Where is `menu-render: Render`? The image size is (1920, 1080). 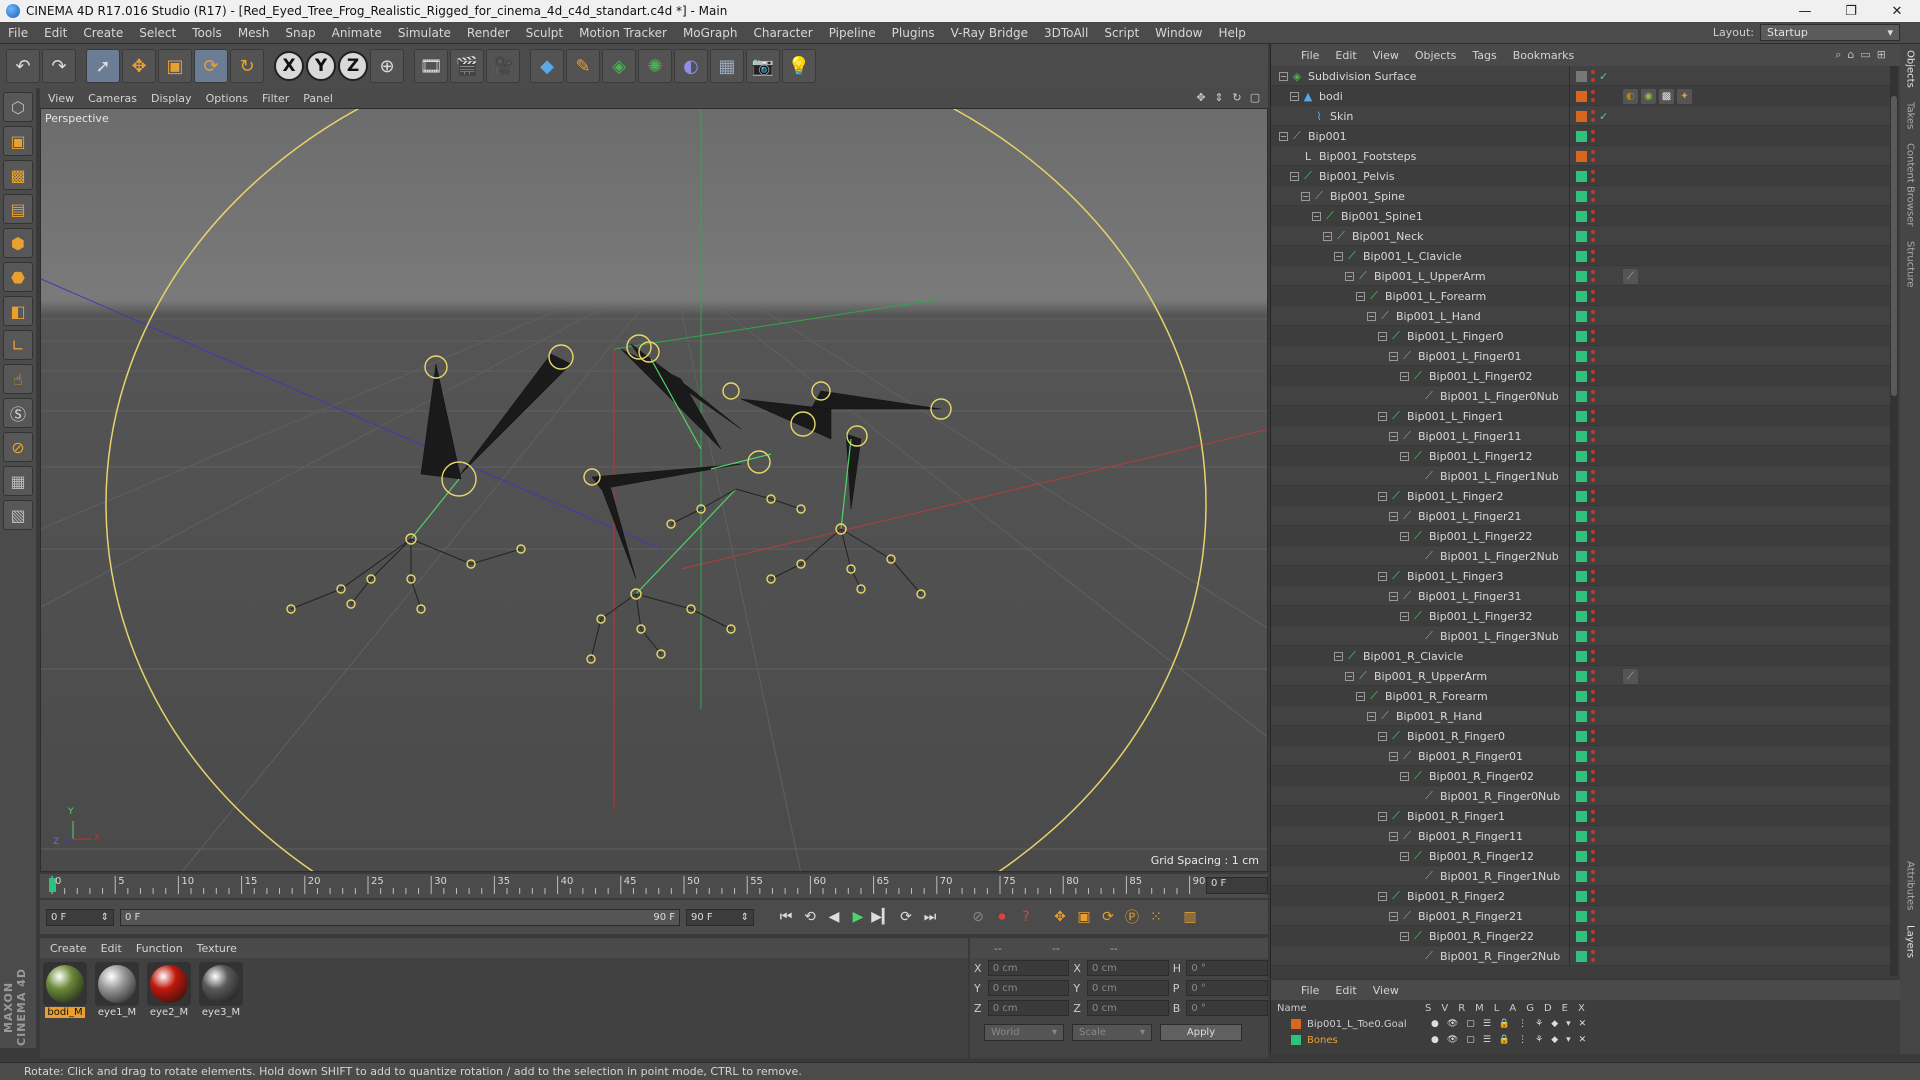
menu-render: Render is located at coordinates (488, 33).